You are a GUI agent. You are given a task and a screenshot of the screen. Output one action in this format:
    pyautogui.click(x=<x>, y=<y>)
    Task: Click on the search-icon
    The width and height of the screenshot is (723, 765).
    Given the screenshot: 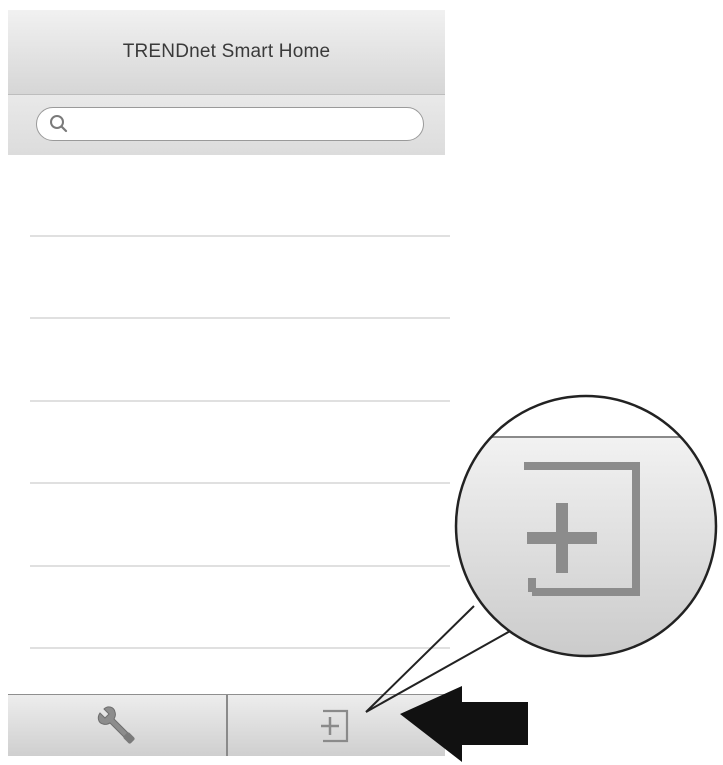 What is the action you would take?
    pyautogui.click(x=59, y=124)
    